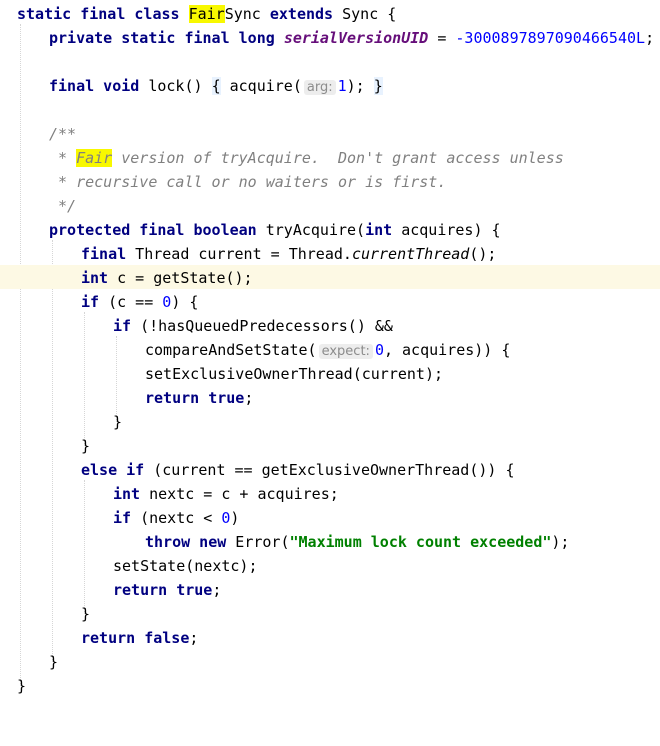  What do you see at coordinates (330, 134) in the screenshot?
I see `code-line: /**` at bounding box center [330, 134].